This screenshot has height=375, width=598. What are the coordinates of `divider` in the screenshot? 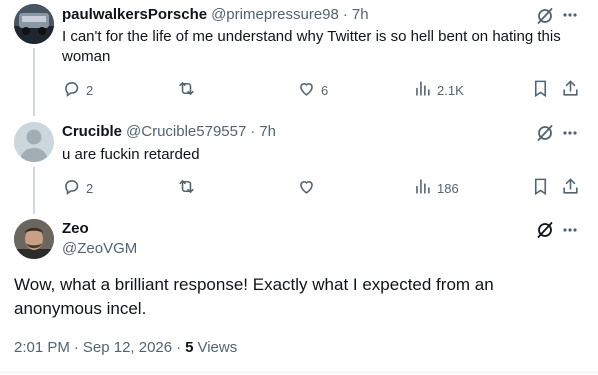 It's located at (299, 372).